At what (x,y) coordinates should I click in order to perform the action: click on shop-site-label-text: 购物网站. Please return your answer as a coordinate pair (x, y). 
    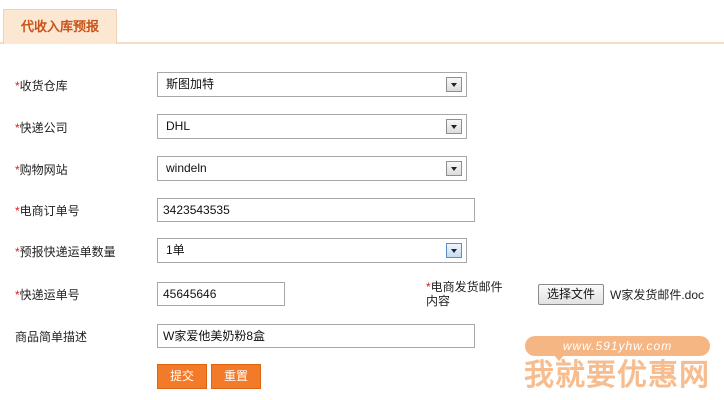
    Looking at the image, I should click on (43, 170).